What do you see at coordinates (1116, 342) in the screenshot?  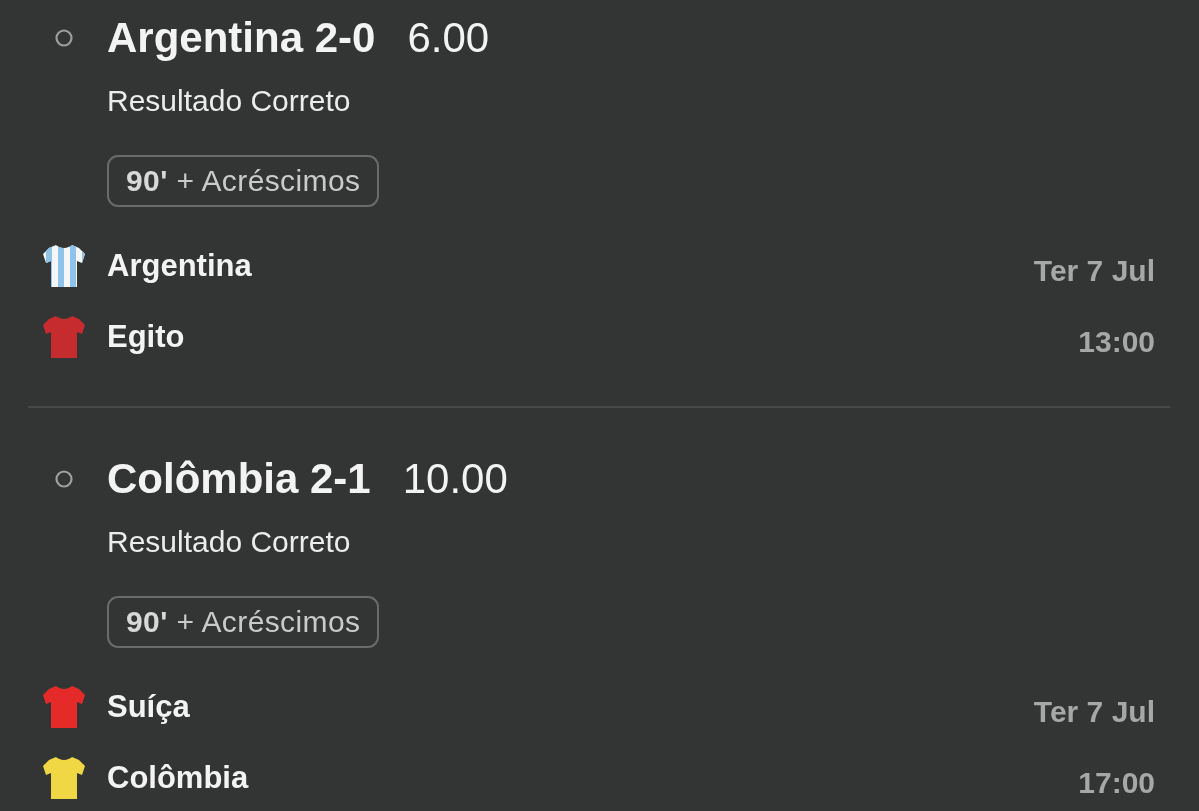 I see `match-time: 13:00` at bounding box center [1116, 342].